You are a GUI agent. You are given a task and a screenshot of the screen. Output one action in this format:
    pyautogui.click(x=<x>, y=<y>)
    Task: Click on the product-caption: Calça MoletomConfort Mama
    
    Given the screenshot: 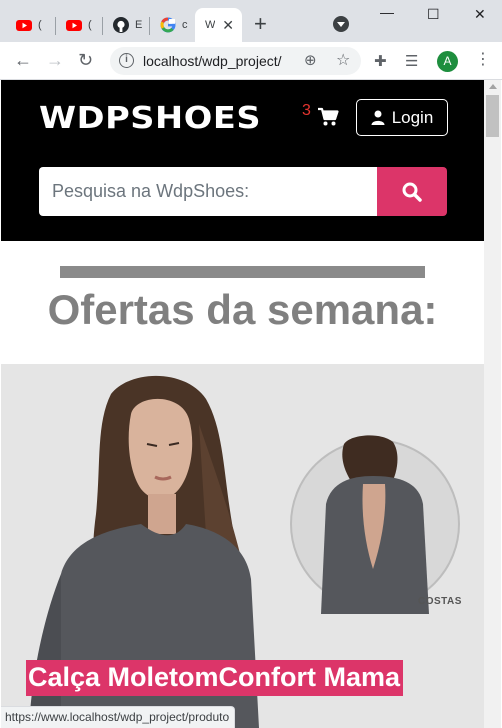 What is the action you would take?
    pyautogui.click(x=215, y=678)
    